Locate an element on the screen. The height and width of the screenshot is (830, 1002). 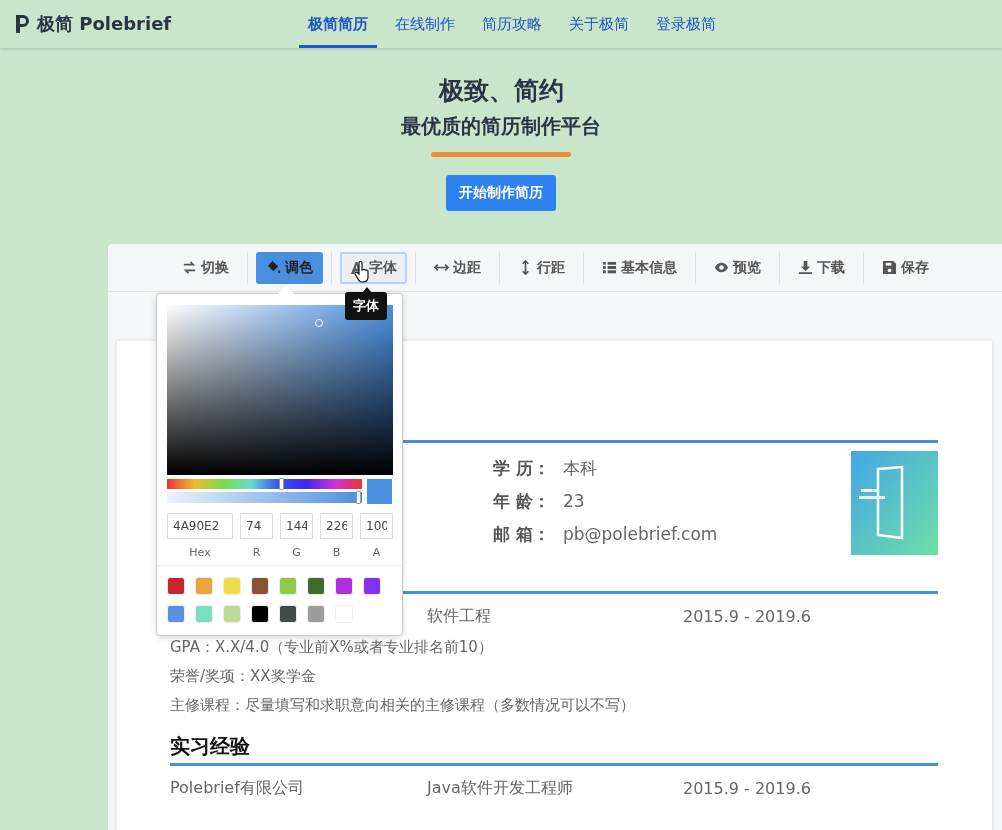
input-label: R is located at coordinates (256, 552).